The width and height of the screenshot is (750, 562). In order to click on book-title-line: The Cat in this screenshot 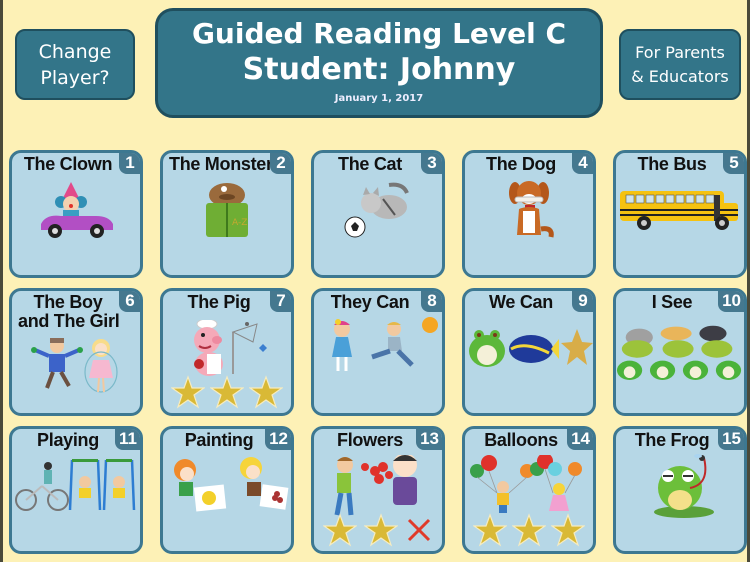, I will do `click(370, 164)`.